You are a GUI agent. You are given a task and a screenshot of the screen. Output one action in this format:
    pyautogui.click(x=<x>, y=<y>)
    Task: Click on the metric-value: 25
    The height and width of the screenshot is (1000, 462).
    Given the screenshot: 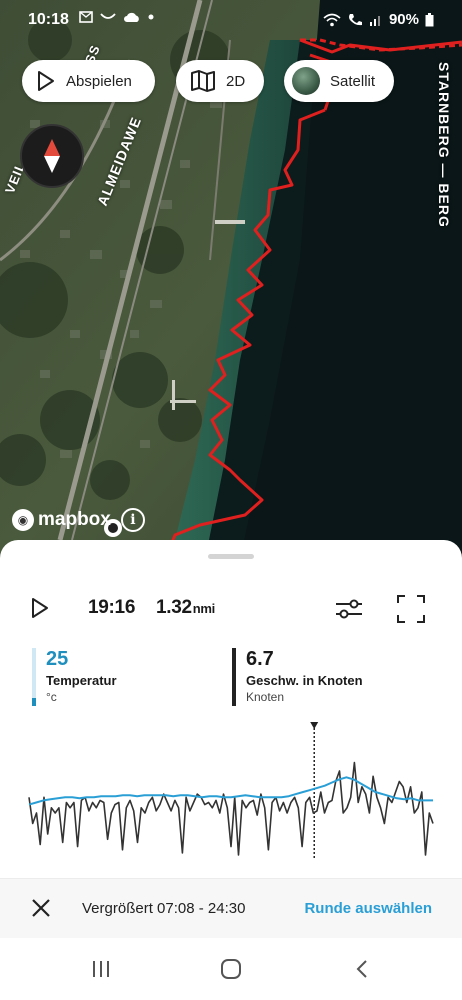 What is the action you would take?
    pyautogui.click(x=57, y=659)
    